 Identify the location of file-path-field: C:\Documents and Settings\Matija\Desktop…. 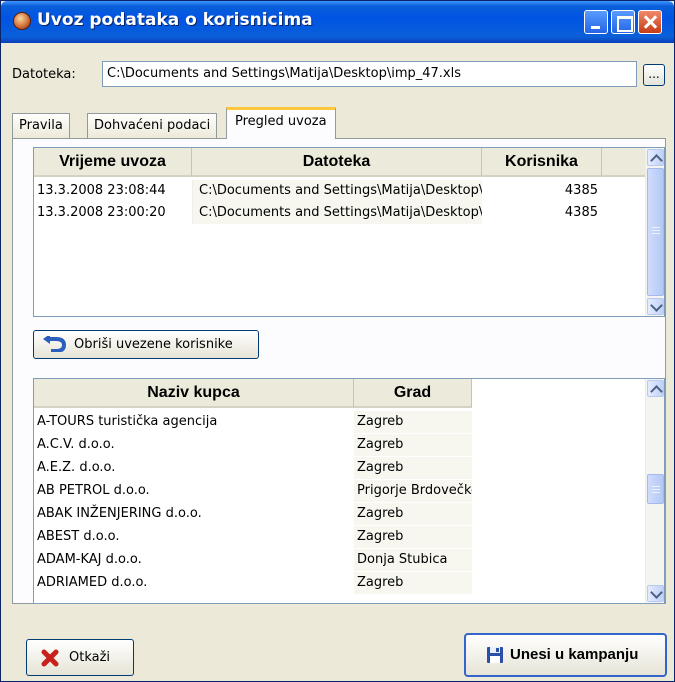
(369, 74).